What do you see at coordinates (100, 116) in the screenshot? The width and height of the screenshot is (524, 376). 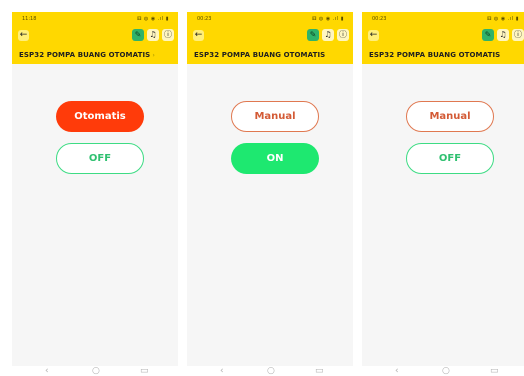 I see `mode-toggle-button: Otomatis` at bounding box center [100, 116].